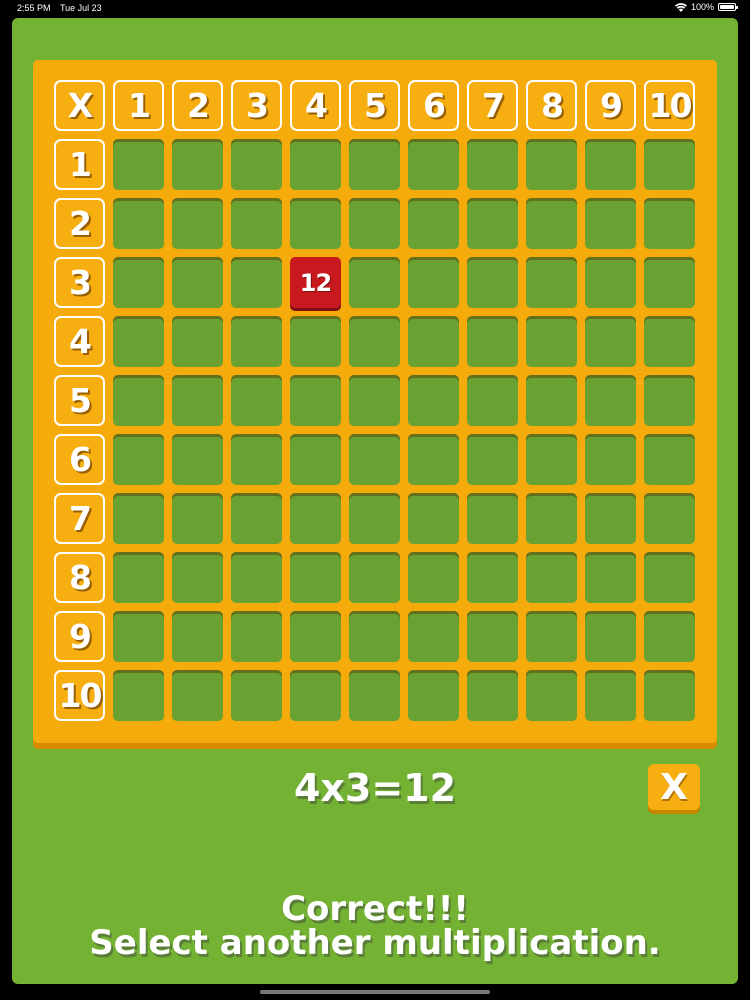  Describe the element at coordinates (674, 787) in the screenshot. I see `close-button: X` at that location.